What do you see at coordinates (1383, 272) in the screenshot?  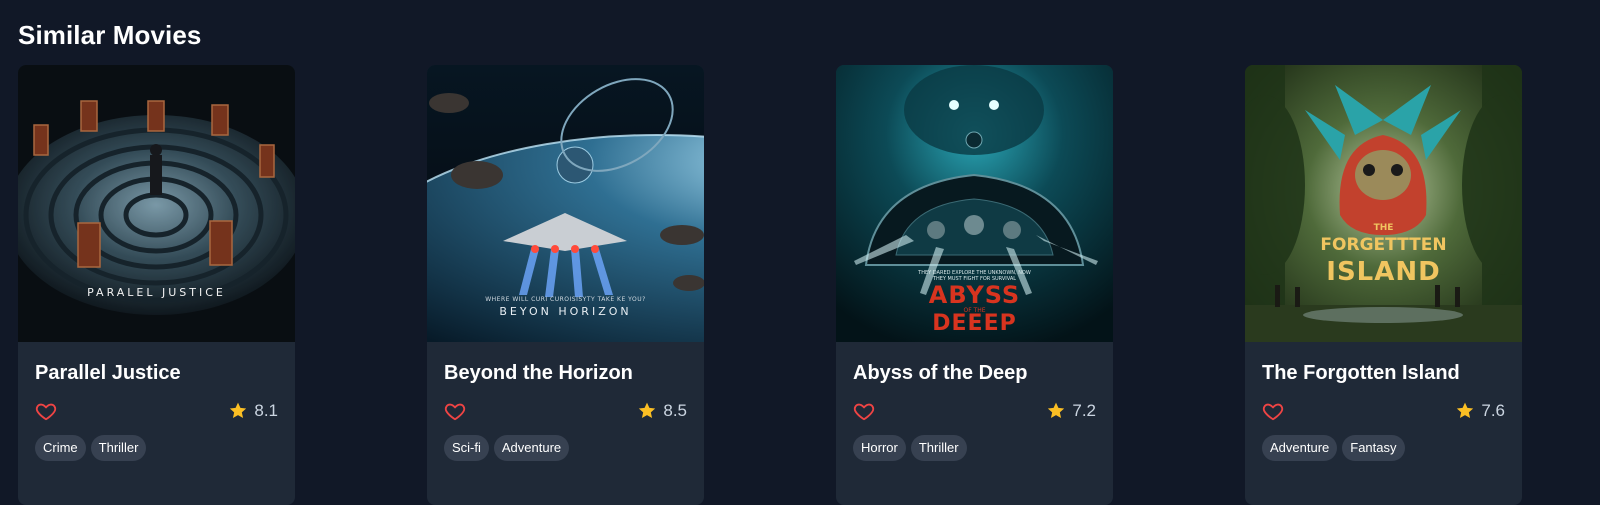 I see `poster-title-text-2: ISLAND` at bounding box center [1383, 272].